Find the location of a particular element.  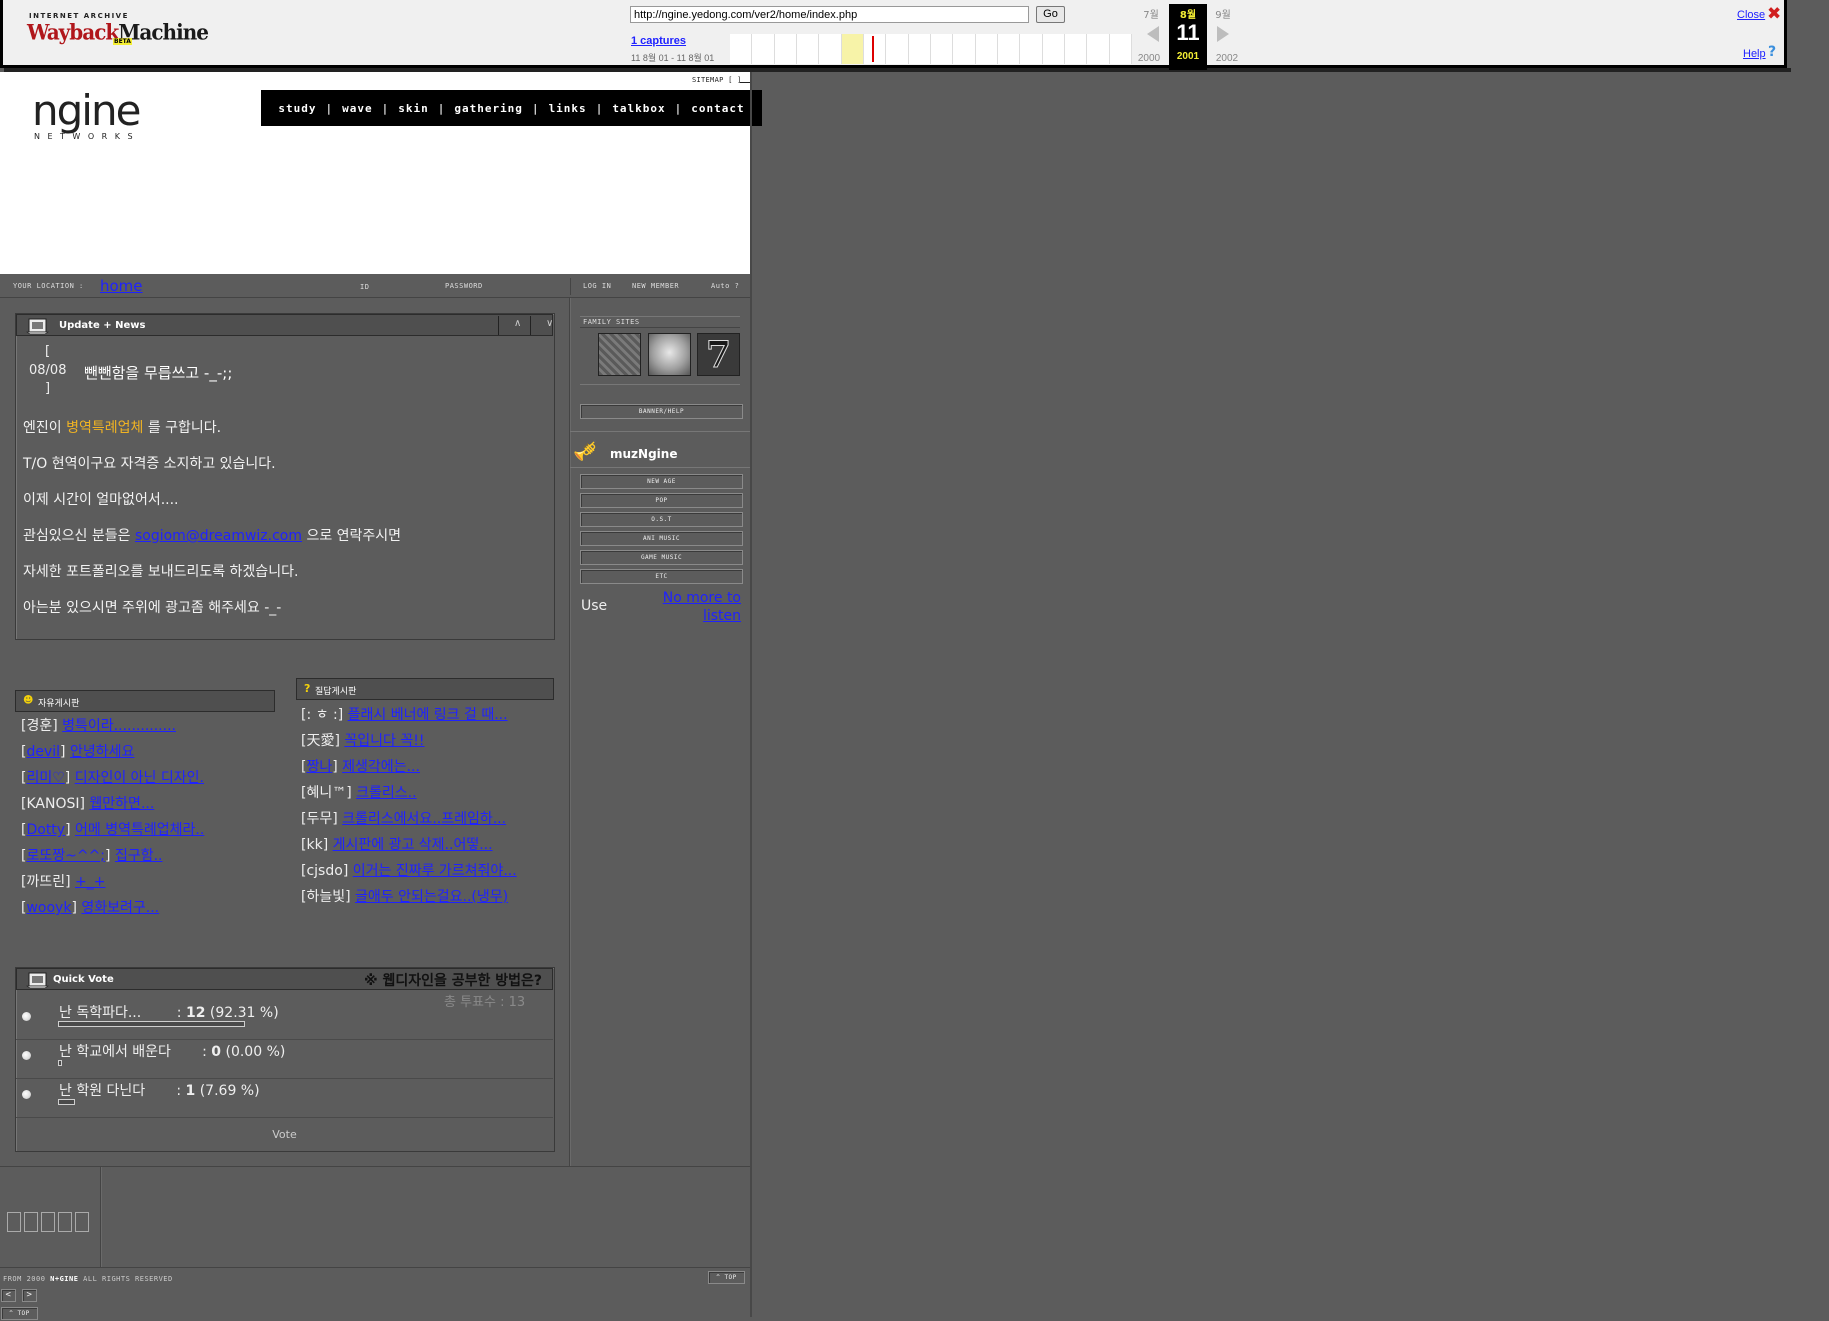

nav-talkbox: talkbox is located at coordinates (638, 108).